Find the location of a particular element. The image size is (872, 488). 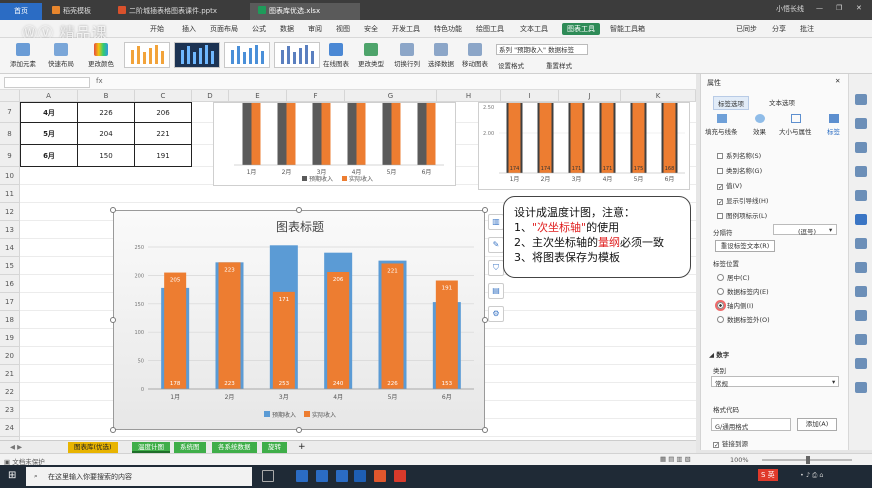

row-header: 16 is located at coordinates (10, 284).